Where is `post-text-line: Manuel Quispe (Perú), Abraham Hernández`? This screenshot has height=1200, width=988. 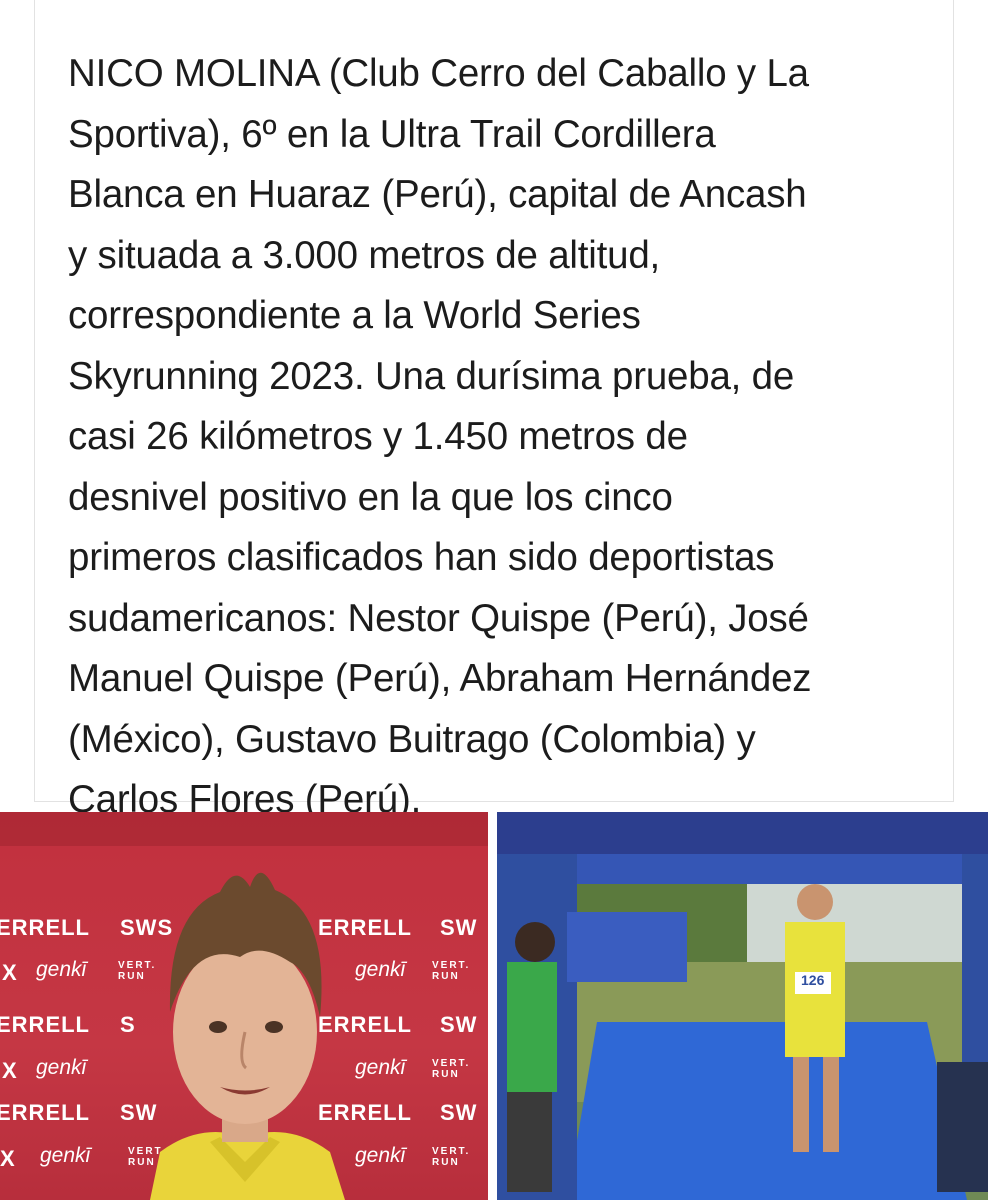 post-text-line: Manuel Quispe (Perú), Abraham Hernández is located at coordinates (440, 678).